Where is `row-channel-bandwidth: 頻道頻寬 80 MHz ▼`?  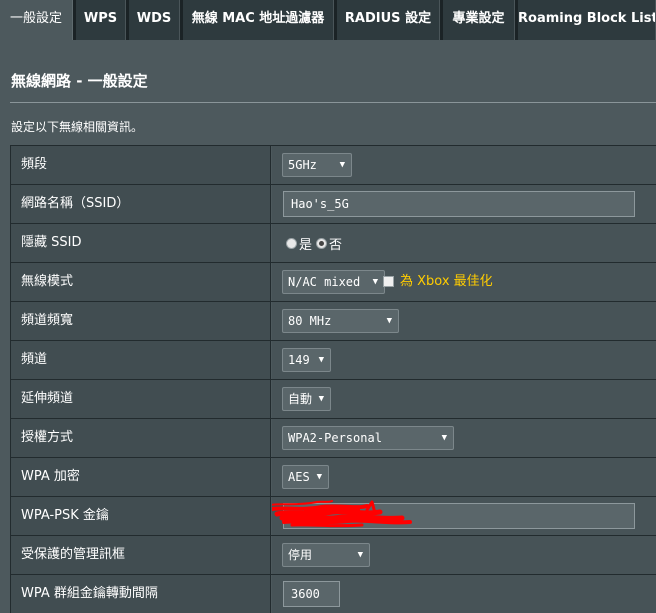 row-channel-bandwidth: 頻道頻寬 80 MHz ▼ is located at coordinates (333, 321).